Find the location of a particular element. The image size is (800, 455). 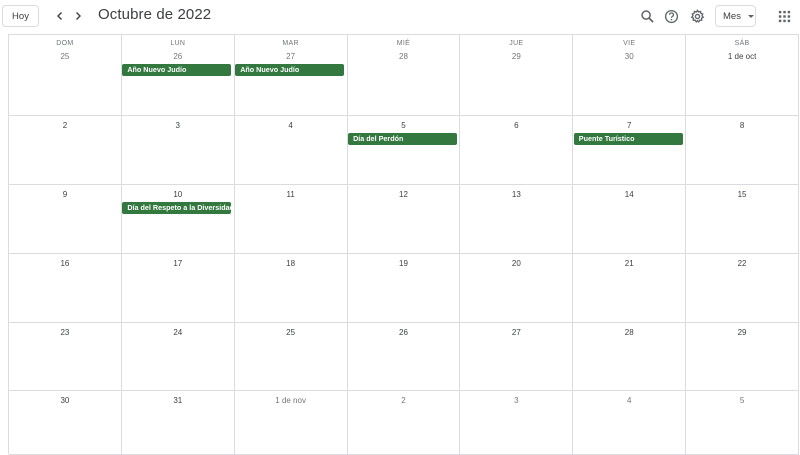

day-cell: 6 is located at coordinates (517, 150).